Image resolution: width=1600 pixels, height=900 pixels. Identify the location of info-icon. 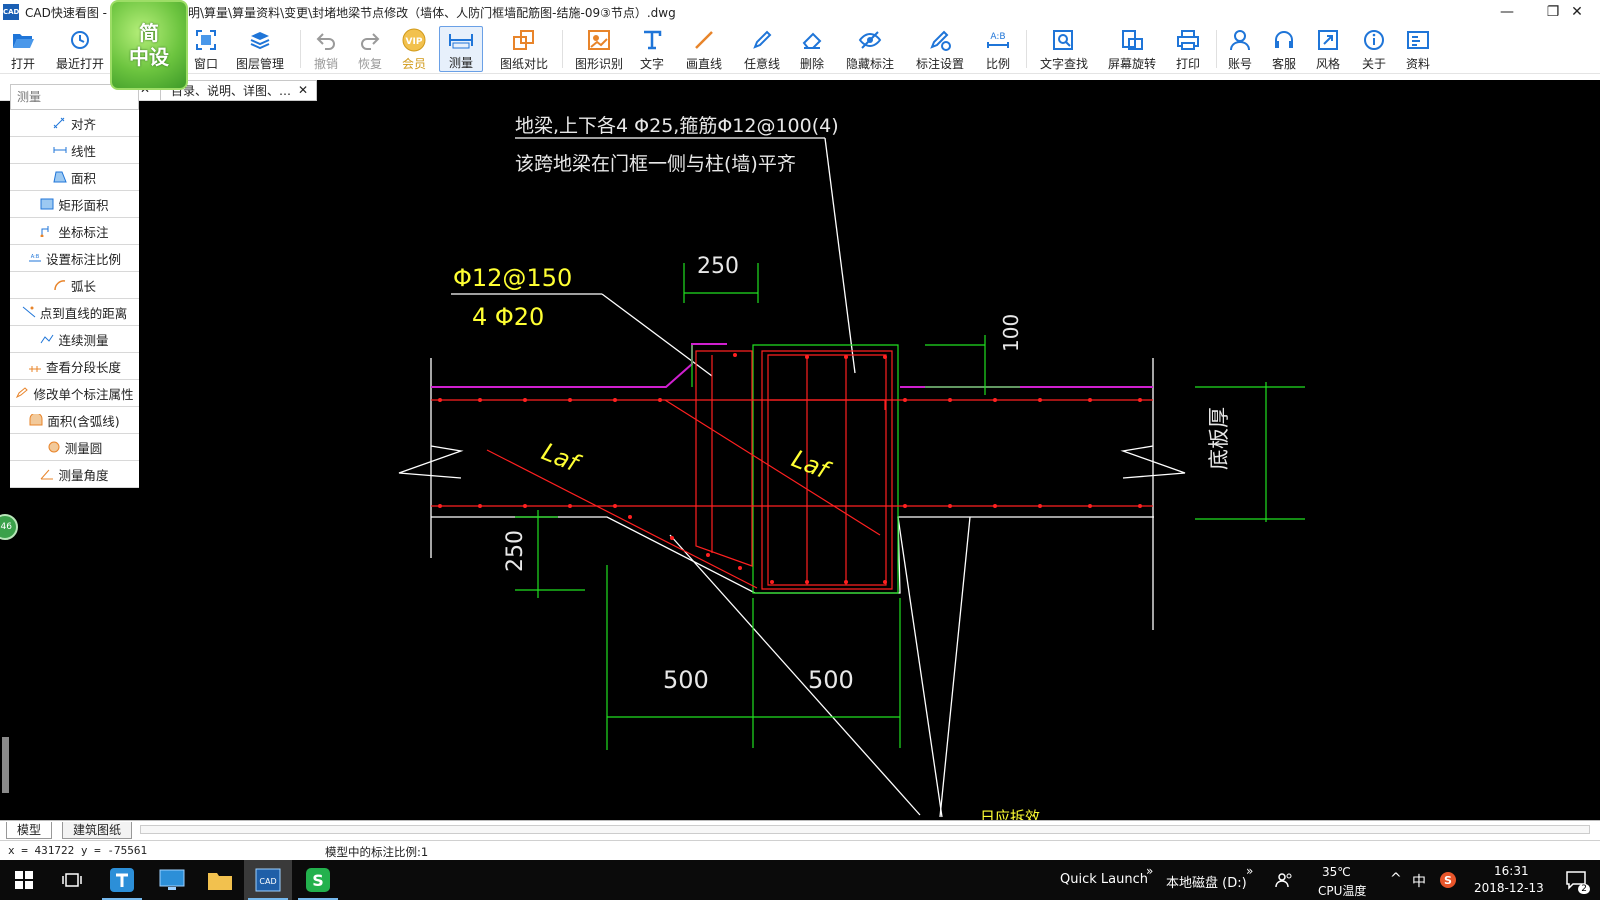
(1374, 40).